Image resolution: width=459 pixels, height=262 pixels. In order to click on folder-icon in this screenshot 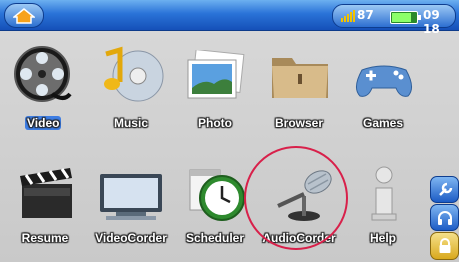, I will do `click(300, 78)`.